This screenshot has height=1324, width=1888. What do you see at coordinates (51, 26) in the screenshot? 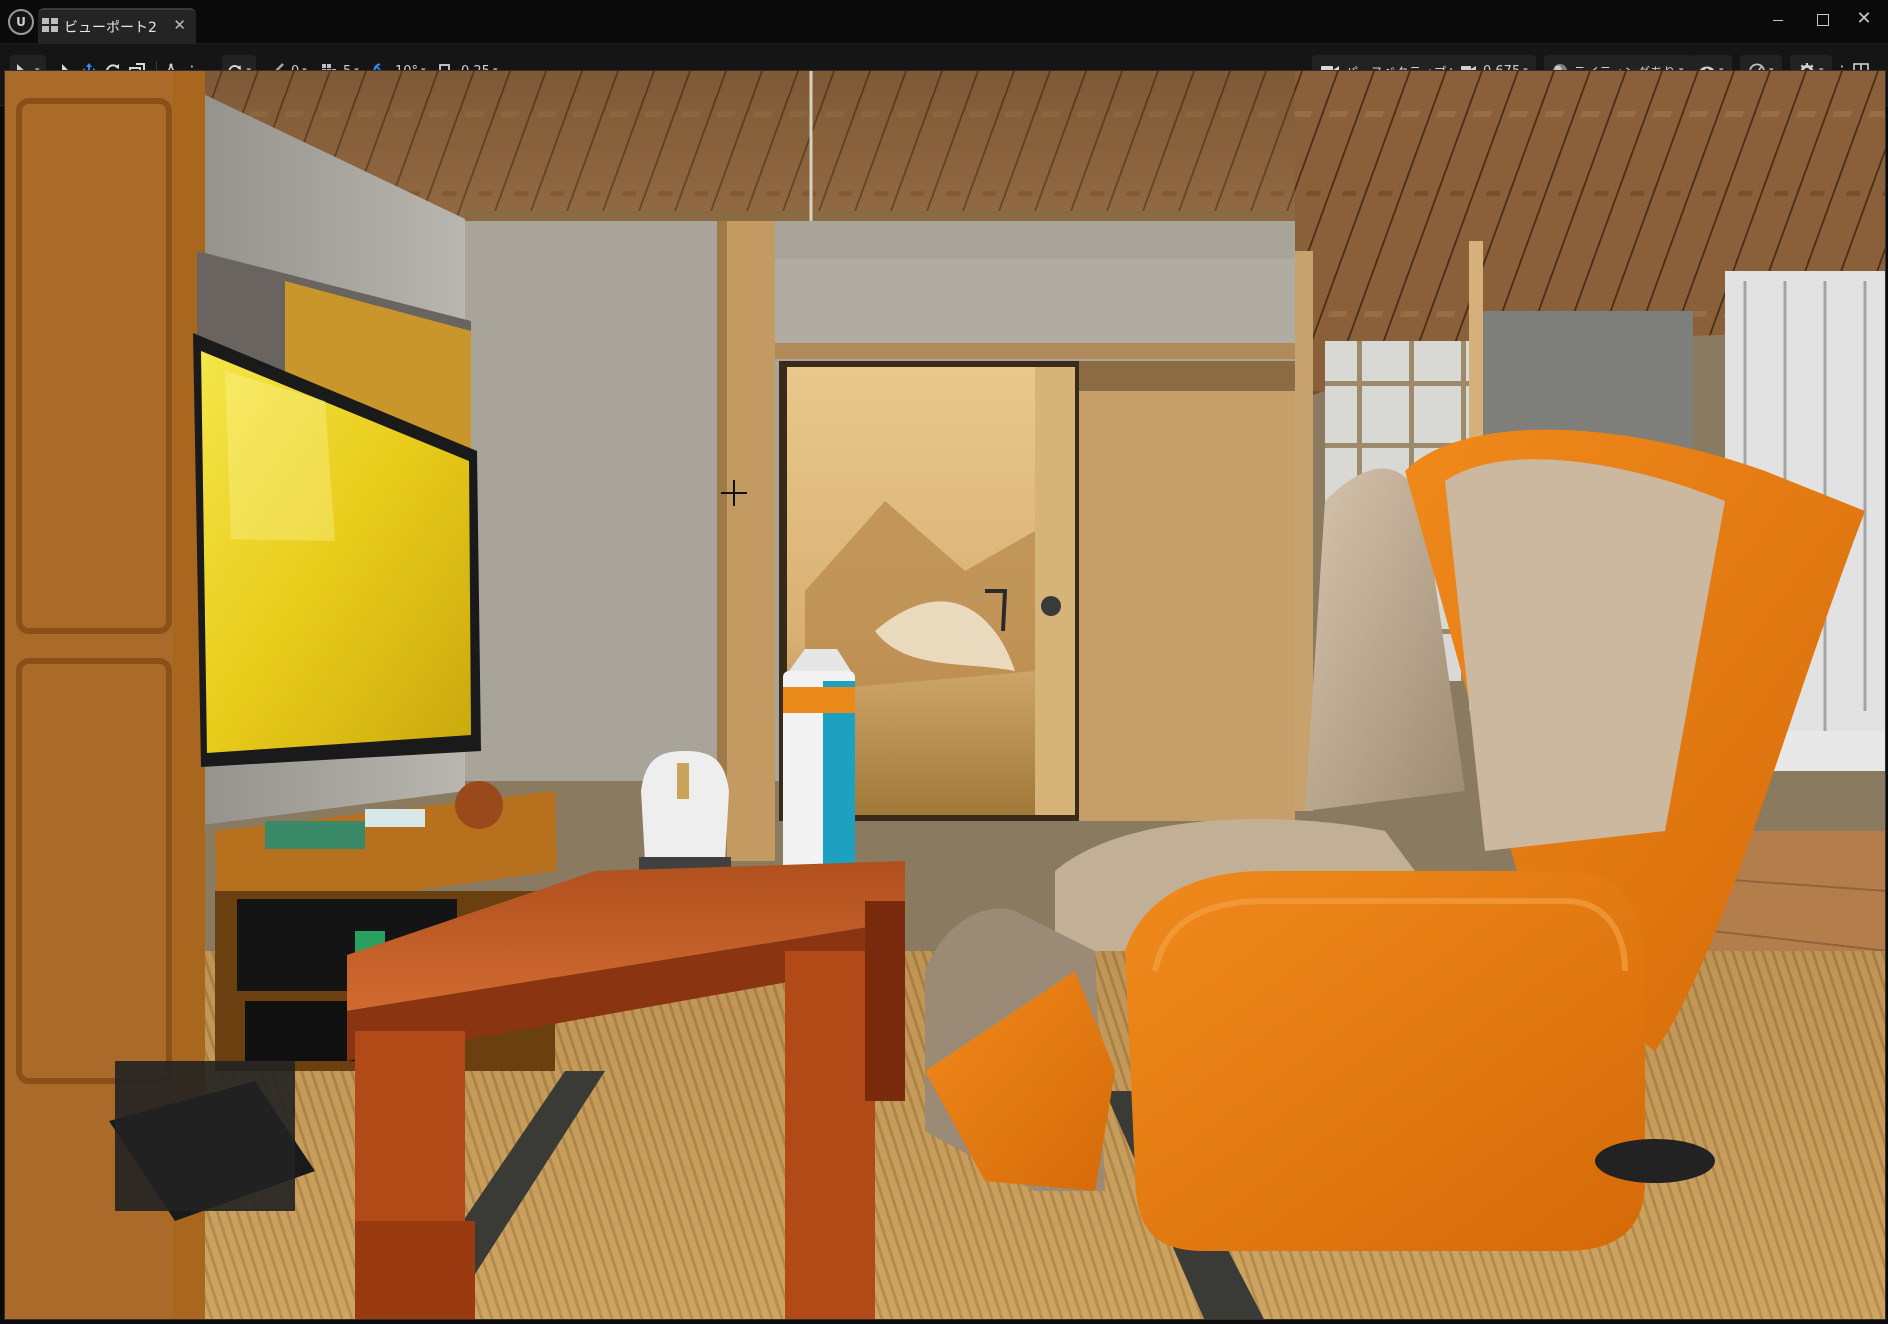
I see `viewport-layout-icon` at bounding box center [51, 26].